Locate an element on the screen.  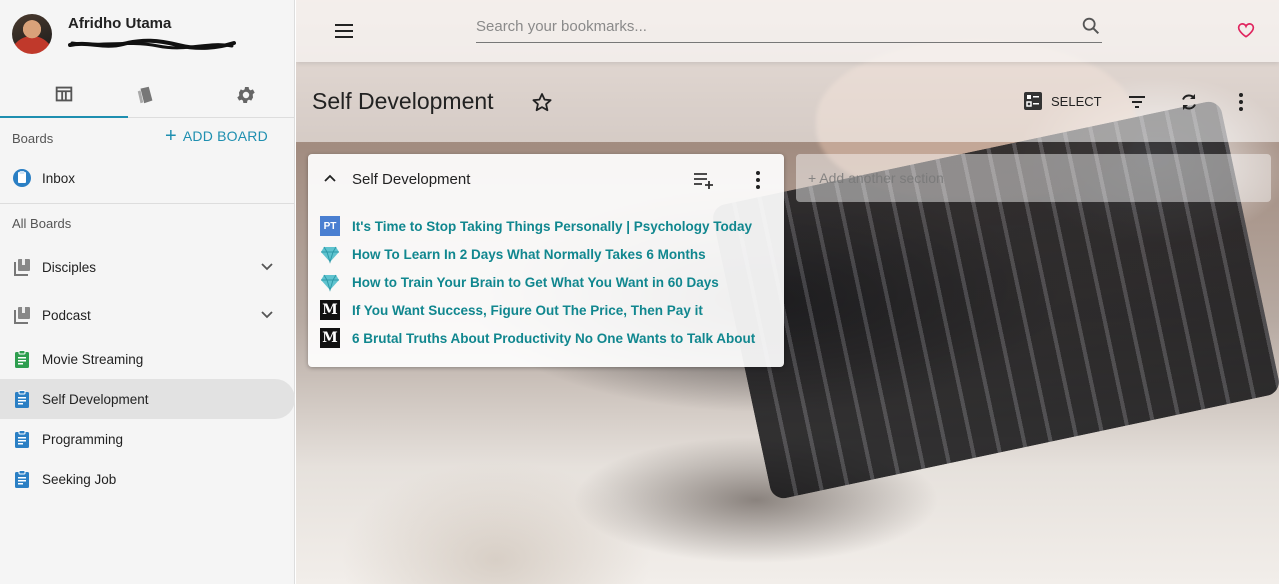
add-board-label: ADD BOARD is located at coordinates (225, 136).